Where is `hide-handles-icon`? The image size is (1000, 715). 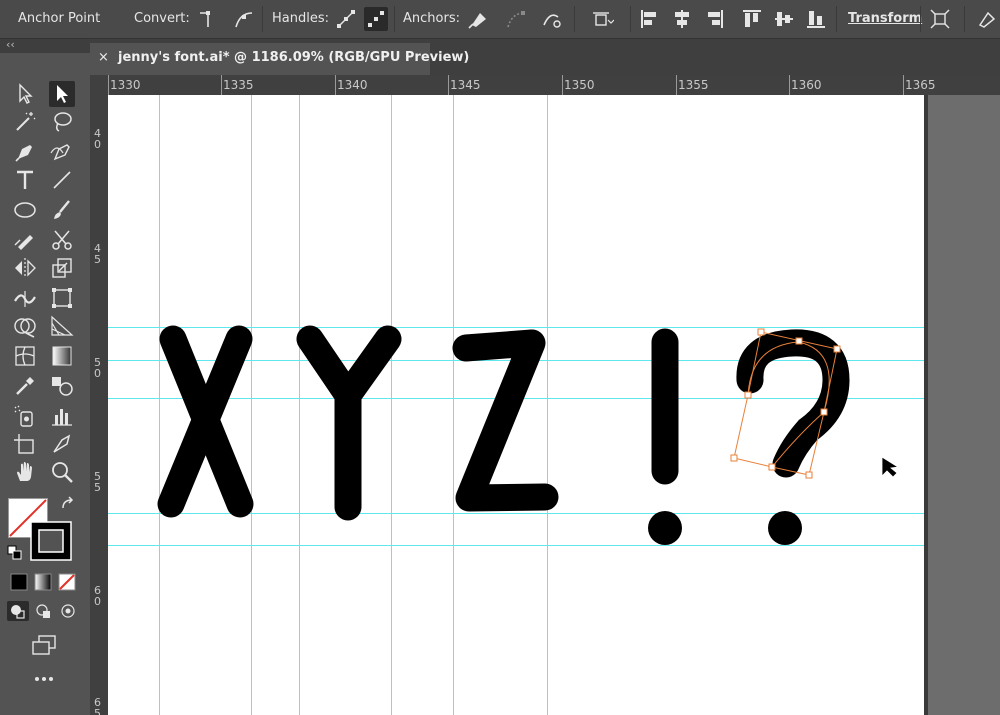
hide-handles-icon is located at coordinates (376, 19).